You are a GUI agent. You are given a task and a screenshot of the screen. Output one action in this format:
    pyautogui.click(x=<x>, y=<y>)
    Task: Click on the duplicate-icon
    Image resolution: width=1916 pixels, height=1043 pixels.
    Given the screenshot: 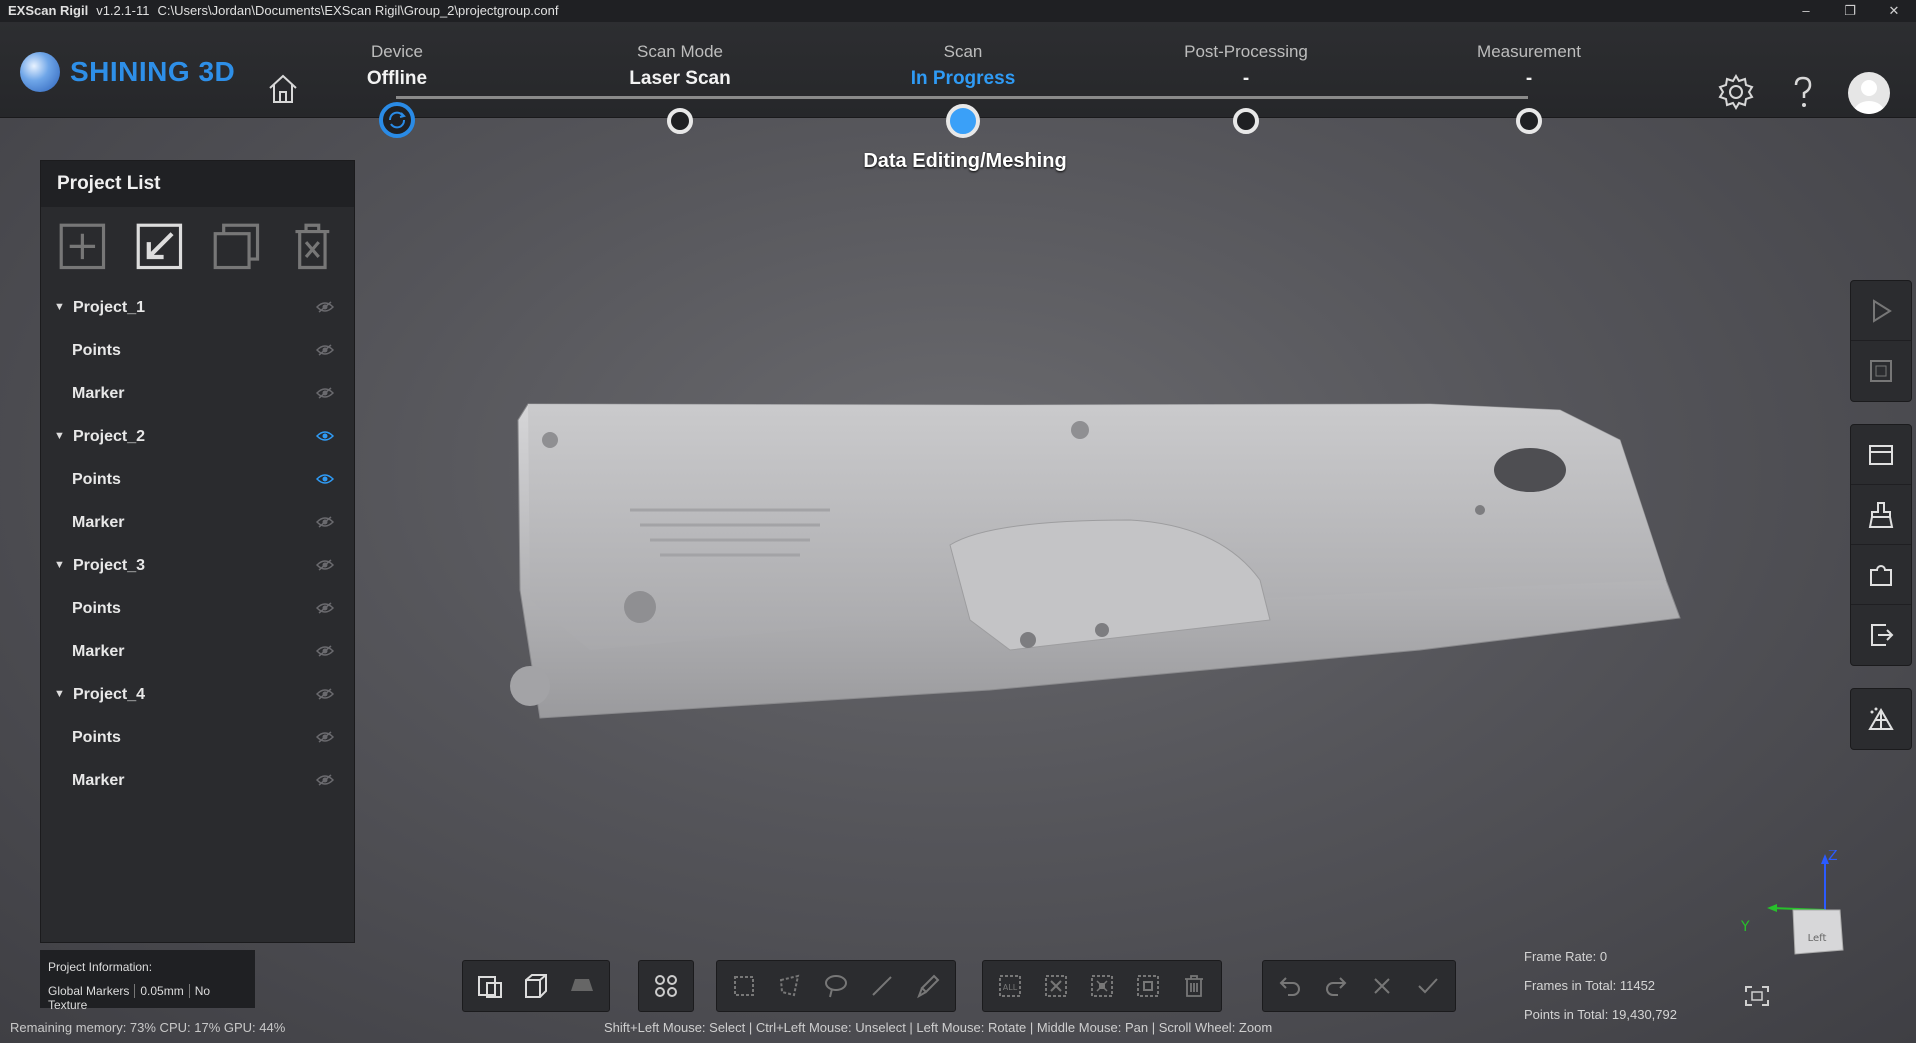 What is the action you would take?
    pyautogui.click(x=236, y=246)
    